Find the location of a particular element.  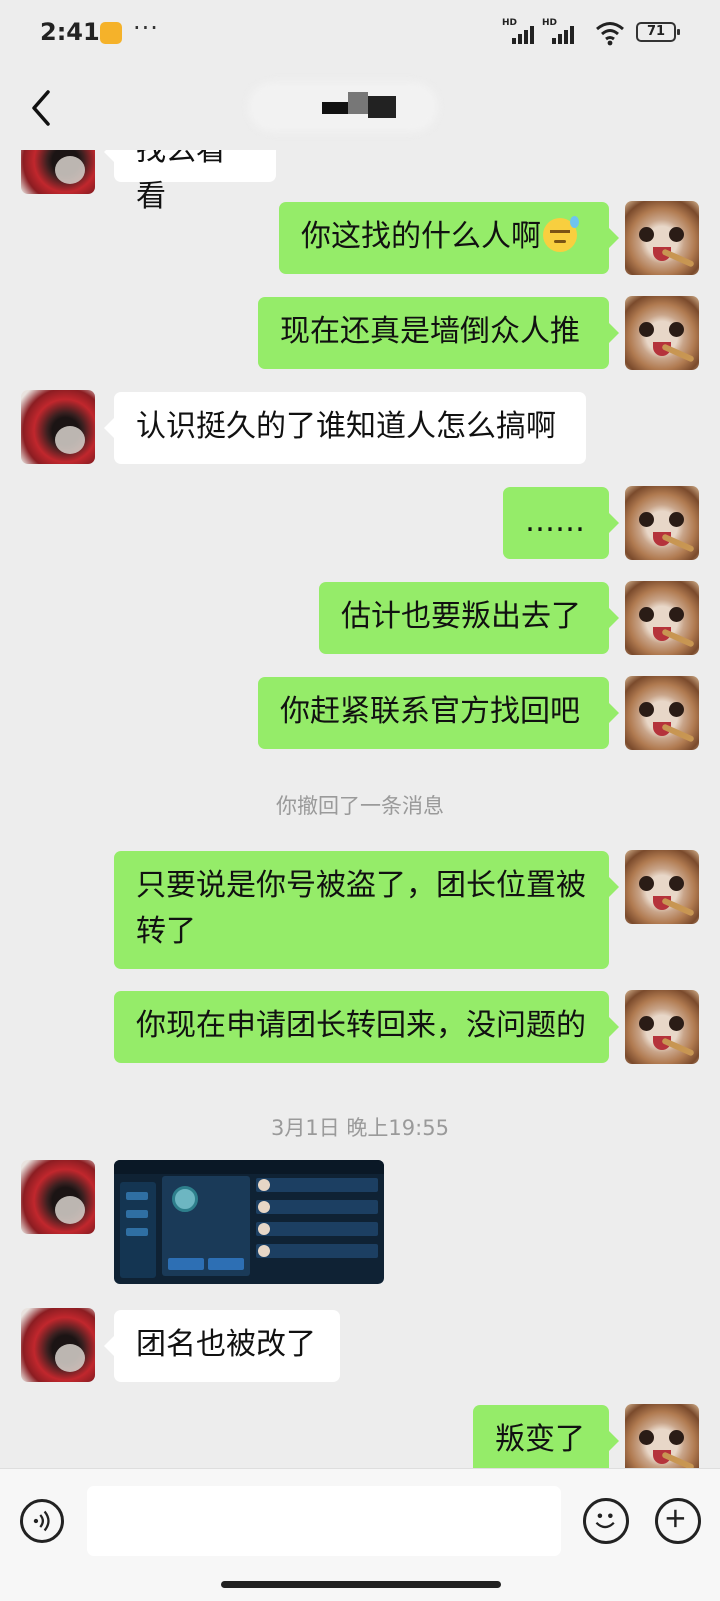

signal-hd-label: HD is located at coordinates (510, 23).